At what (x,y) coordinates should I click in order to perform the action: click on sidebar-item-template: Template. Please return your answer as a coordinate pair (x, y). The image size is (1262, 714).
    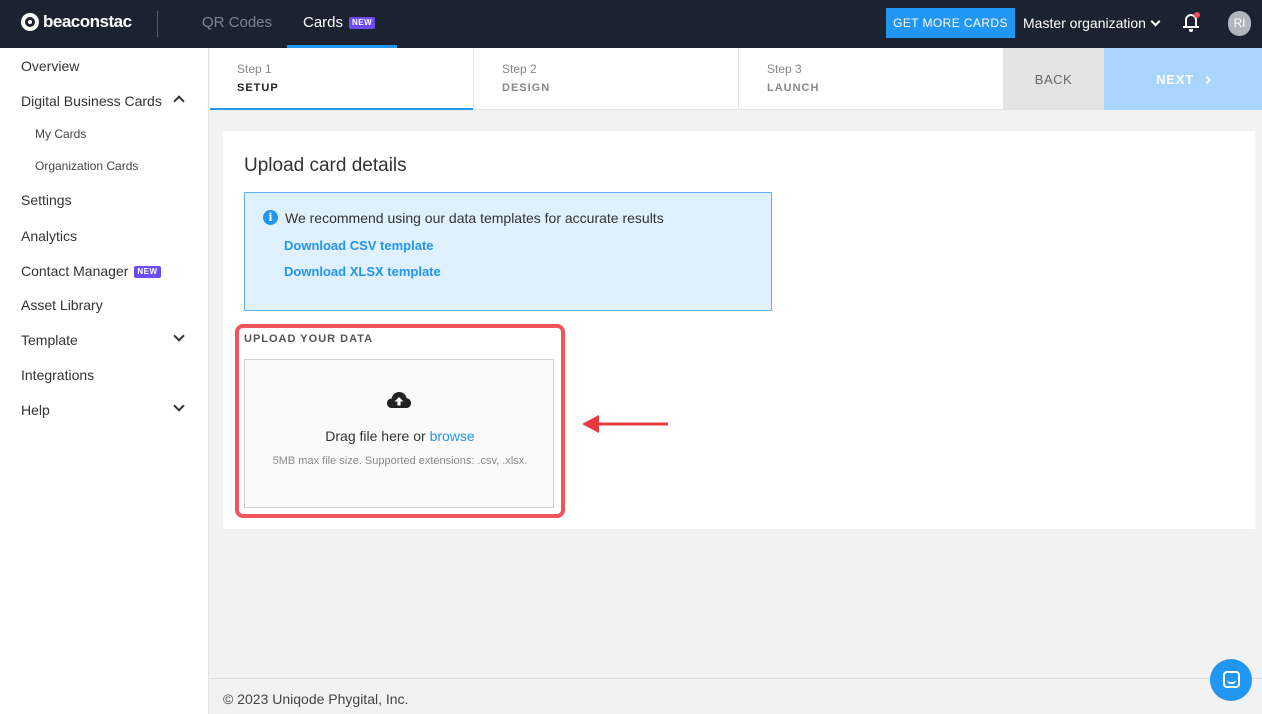
    Looking at the image, I should click on (49, 340).